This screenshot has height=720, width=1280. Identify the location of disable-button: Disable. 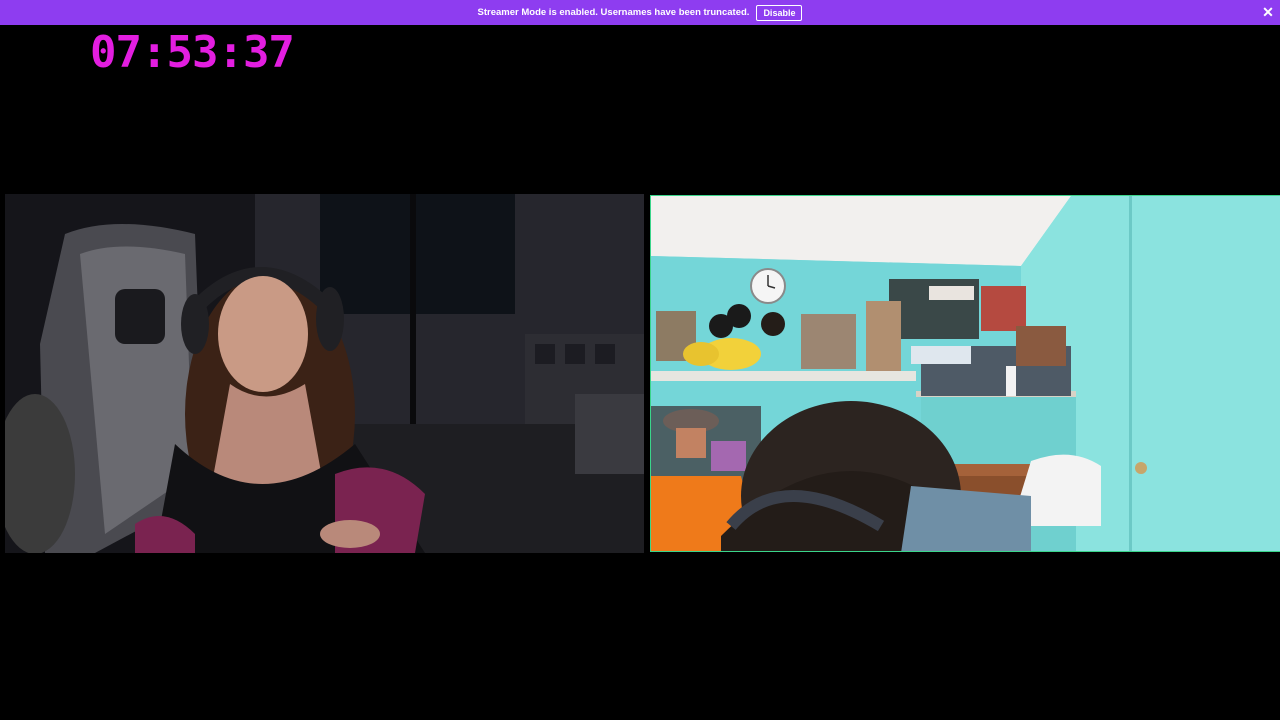
(779, 12).